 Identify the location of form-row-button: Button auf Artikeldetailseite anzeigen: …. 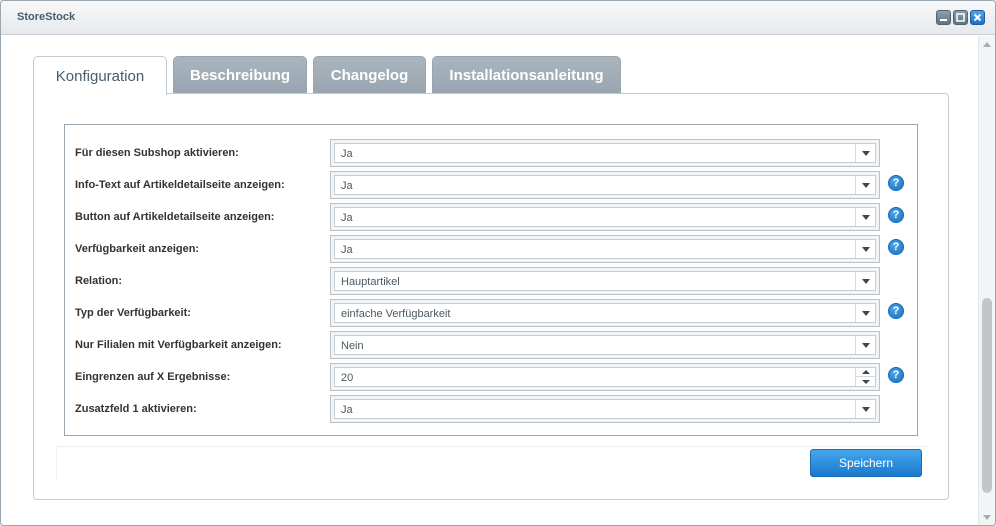
(491, 217).